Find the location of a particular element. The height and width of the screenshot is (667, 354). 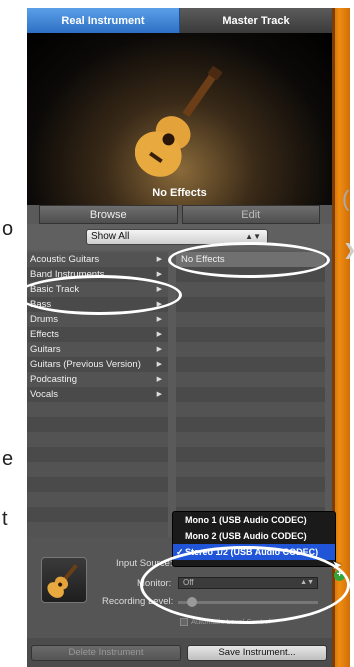

automatic-level-control: Automatic Level Control is located at coordinates (225, 622).